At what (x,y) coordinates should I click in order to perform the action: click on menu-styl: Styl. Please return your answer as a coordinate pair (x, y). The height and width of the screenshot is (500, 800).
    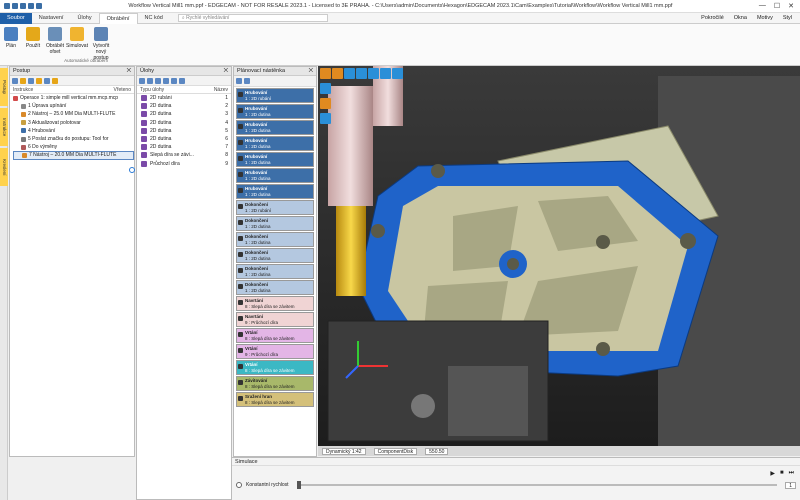
    Looking at the image, I should click on (787, 18).